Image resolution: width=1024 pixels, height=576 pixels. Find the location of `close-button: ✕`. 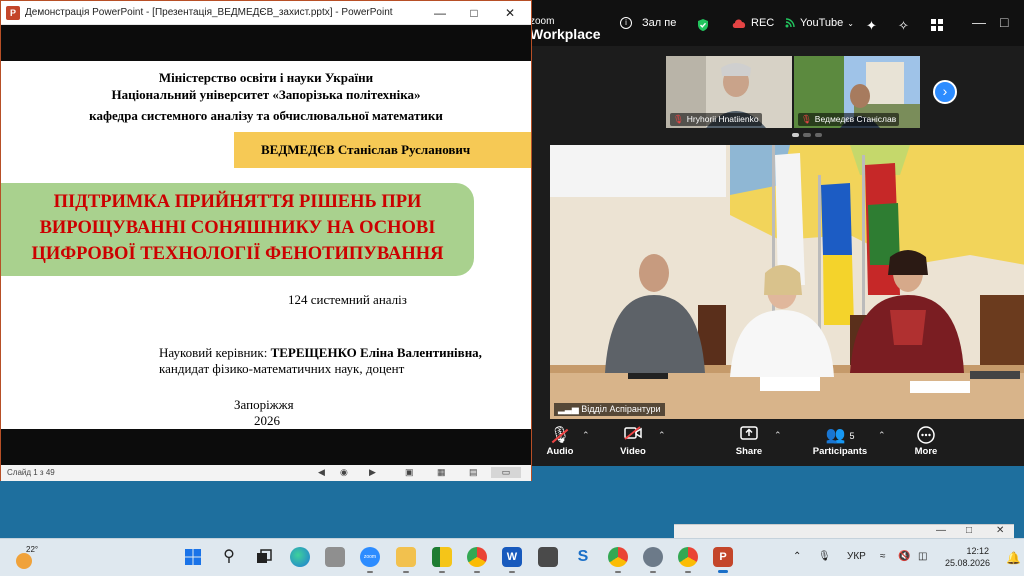

close-button: ✕ is located at coordinates (510, 13).